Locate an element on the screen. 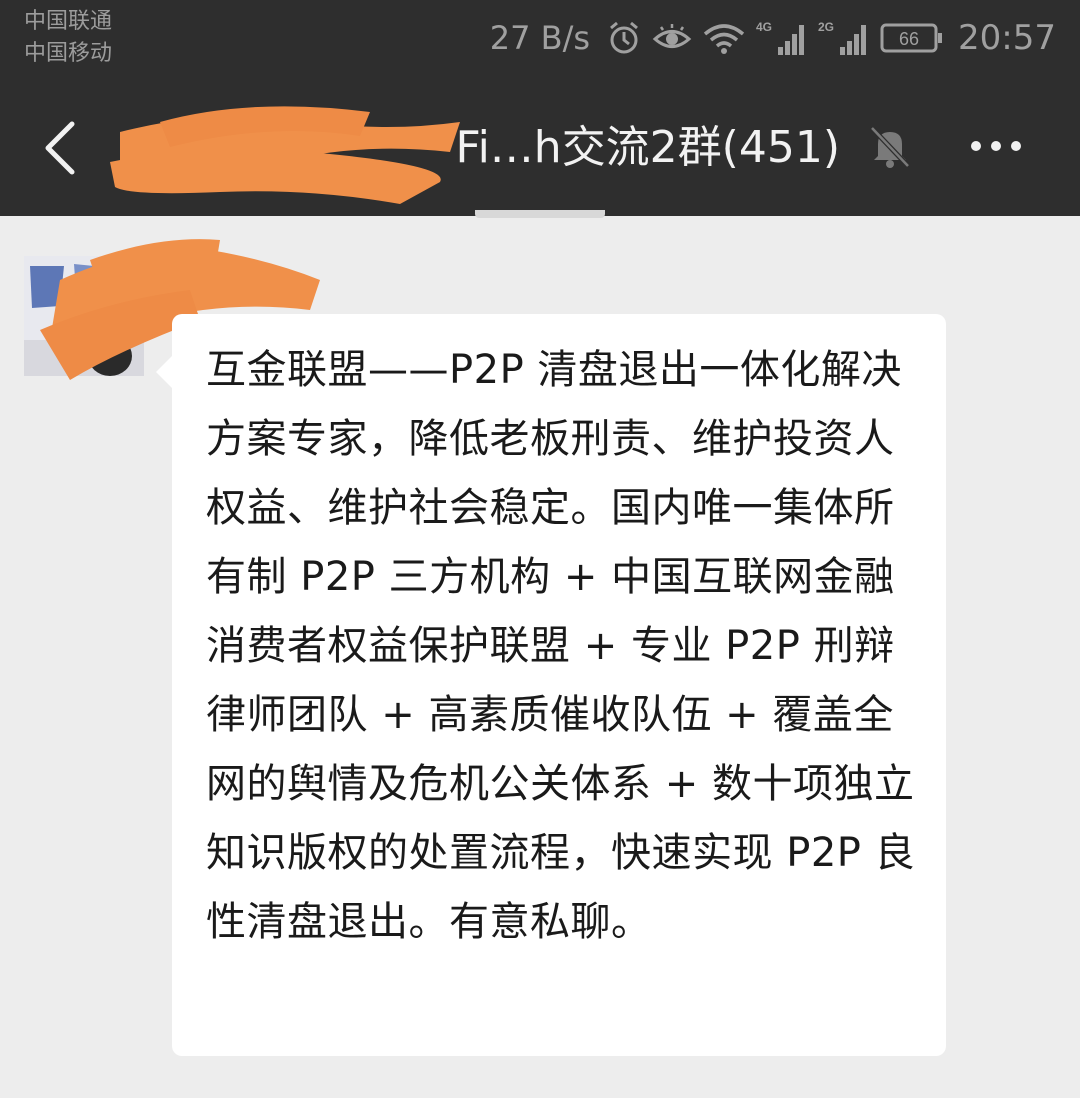 The image size is (1080, 1098). more-button is located at coordinates (996, 146).